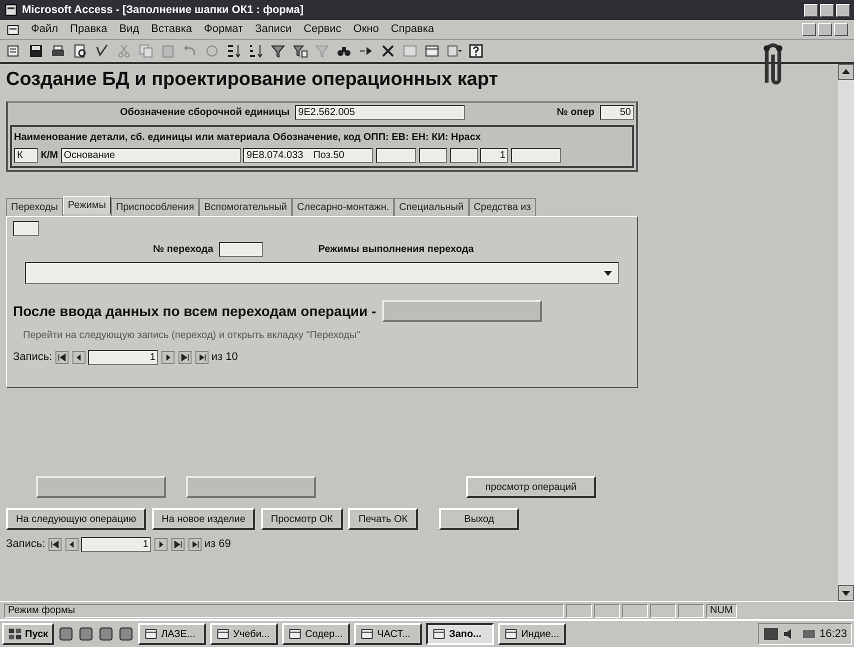 This screenshot has width=854, height=647. I want to click on start-button: Пуск, so click(28, 634).